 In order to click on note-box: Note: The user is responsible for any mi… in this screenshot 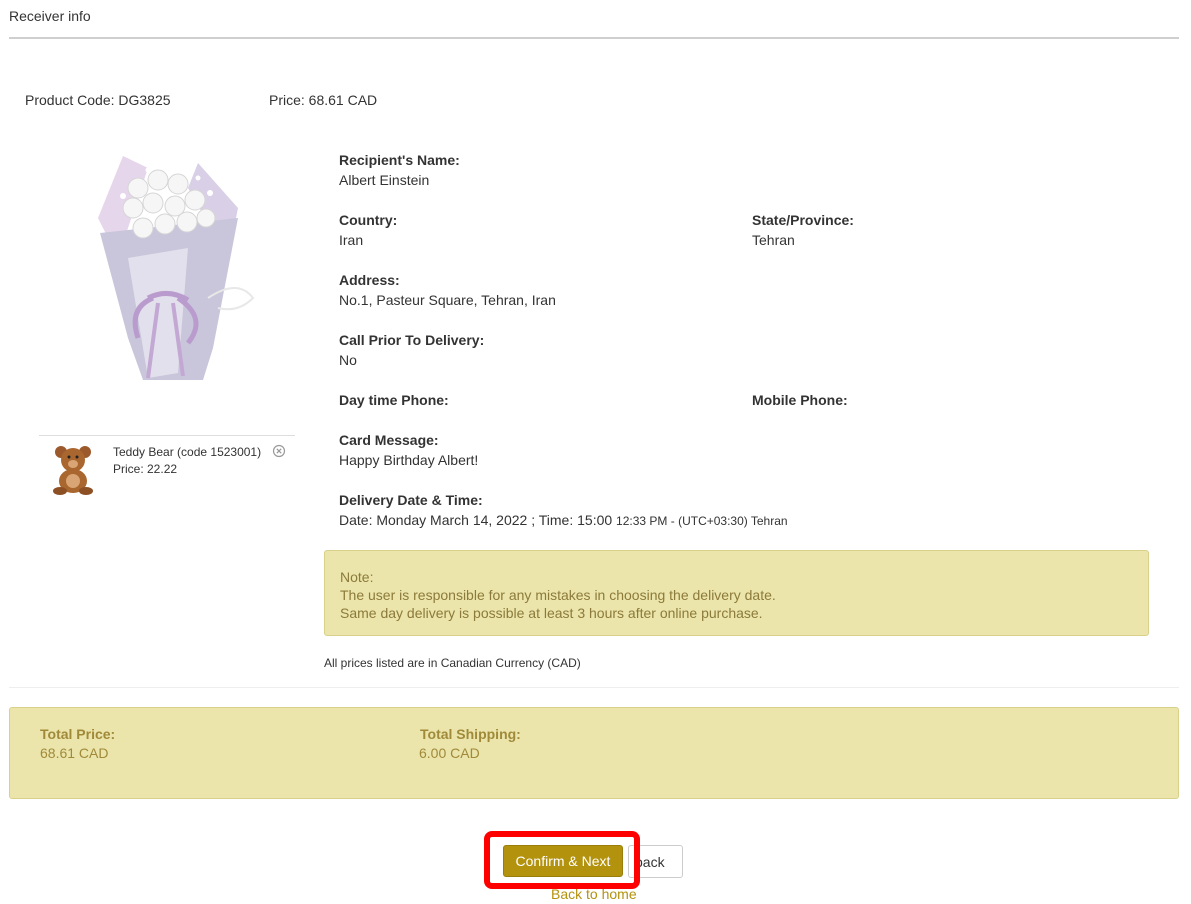, I will do `click(736, 593)`.